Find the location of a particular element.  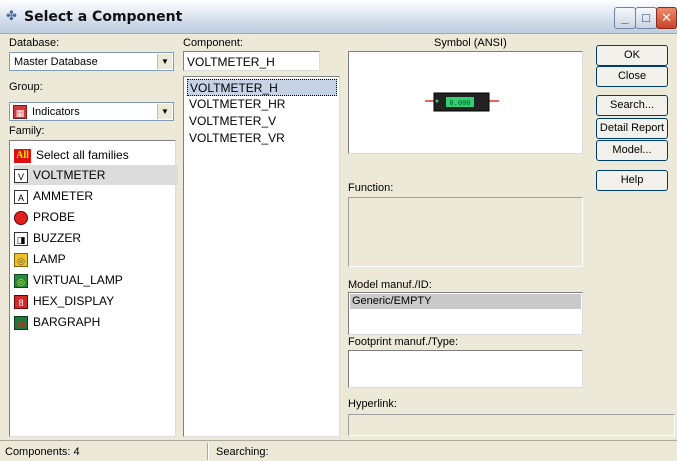

family-item-voltmeter: V VOLTMETER is located at coordinates (96, 175).